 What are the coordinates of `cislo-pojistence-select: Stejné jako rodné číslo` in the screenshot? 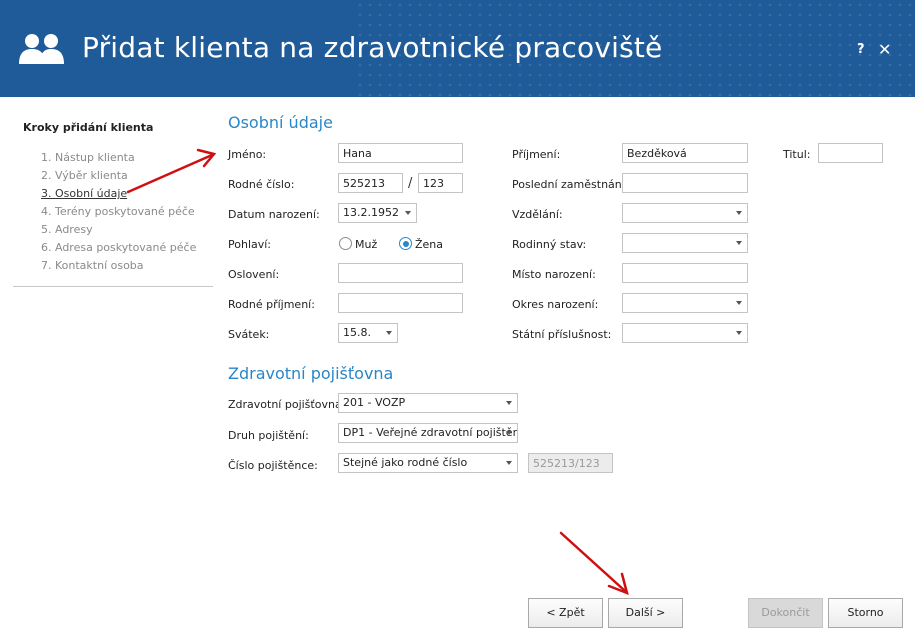 It's located at (428, 463).